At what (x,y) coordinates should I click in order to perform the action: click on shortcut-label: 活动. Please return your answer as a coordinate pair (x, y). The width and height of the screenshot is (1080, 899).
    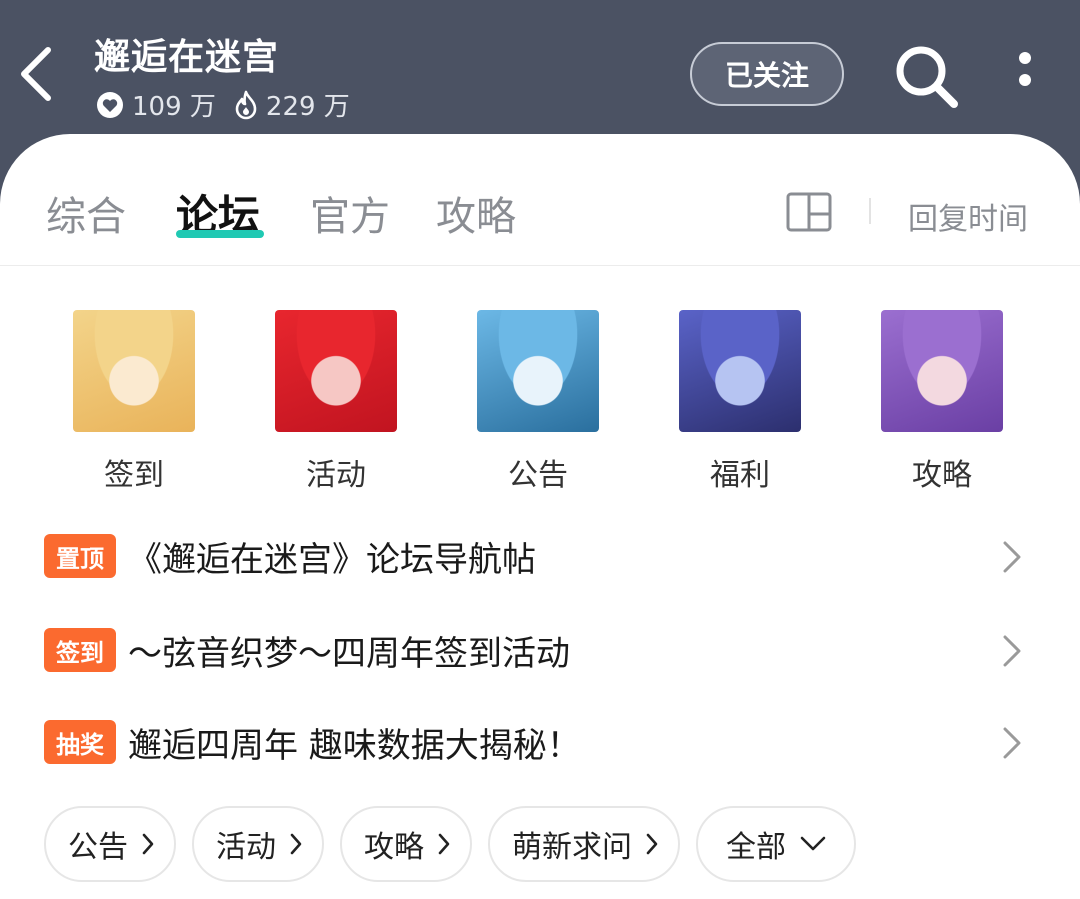
    Looking at the image, I should click on (336, 475).